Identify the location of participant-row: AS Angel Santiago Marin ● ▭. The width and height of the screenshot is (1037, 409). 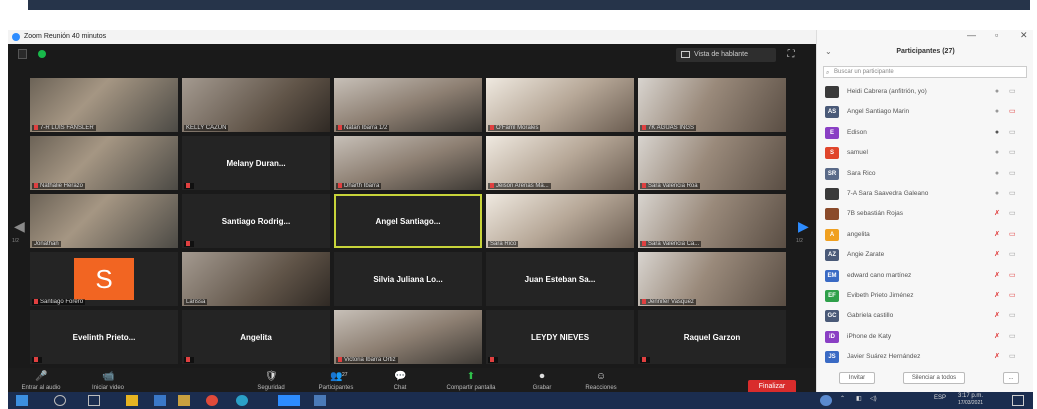
(926, 112).